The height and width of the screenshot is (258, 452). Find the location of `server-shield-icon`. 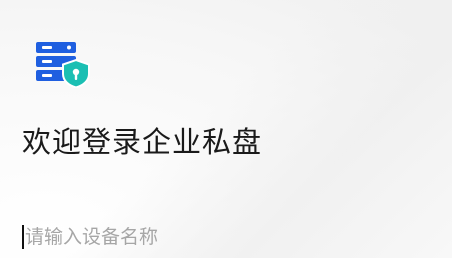

server-shield-icon is located at coordinates (63, 65).